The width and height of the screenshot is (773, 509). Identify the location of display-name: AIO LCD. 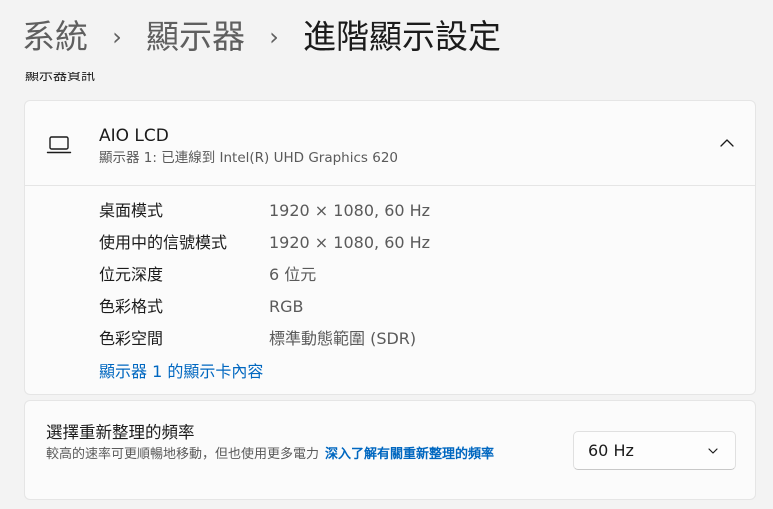
(134, 136).